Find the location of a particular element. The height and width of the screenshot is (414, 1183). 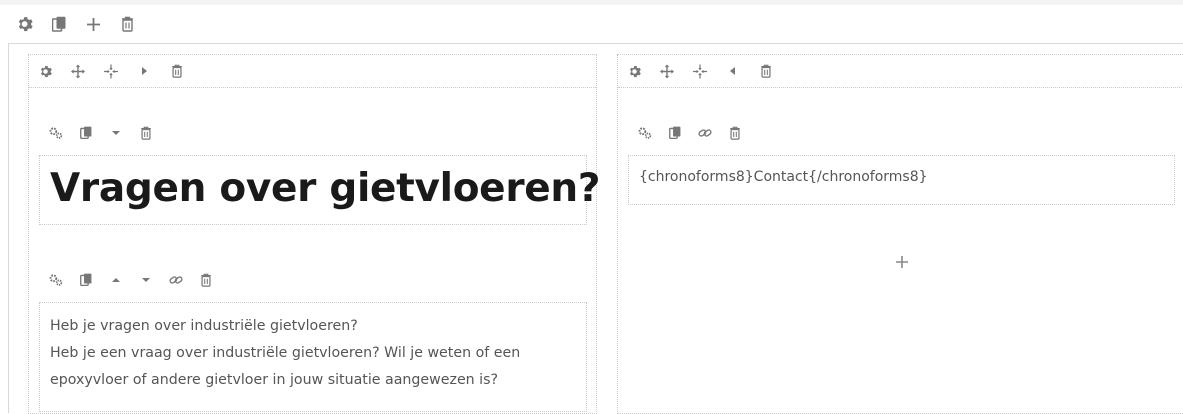

text-element-toolbar is located at coordinates (139, 280).